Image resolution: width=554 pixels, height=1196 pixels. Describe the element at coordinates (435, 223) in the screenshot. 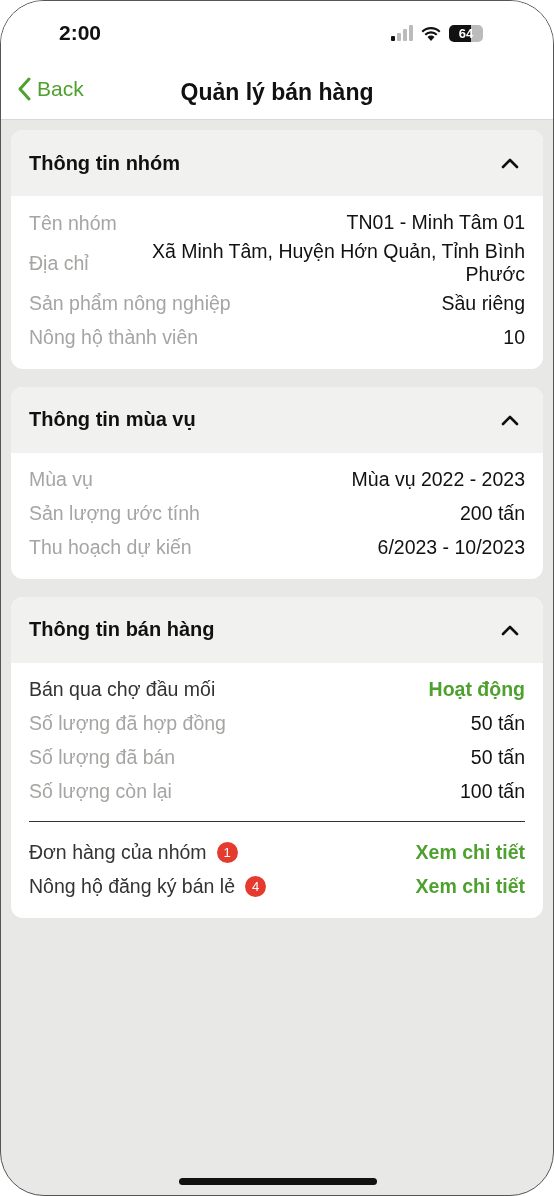

I see `row-value: TN01 - Minh Tâm 01` at that location.